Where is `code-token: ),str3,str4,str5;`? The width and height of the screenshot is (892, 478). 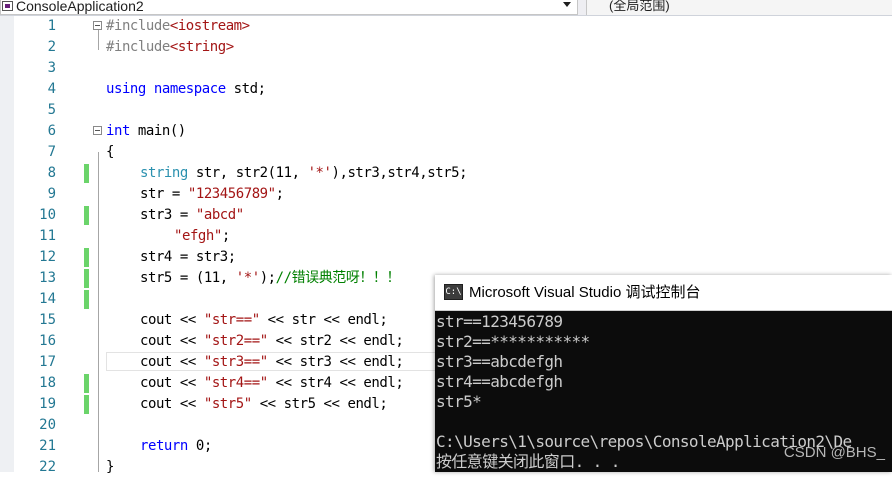 code-token: ),str3,str4,str5; is located at coordinates (399, 173).